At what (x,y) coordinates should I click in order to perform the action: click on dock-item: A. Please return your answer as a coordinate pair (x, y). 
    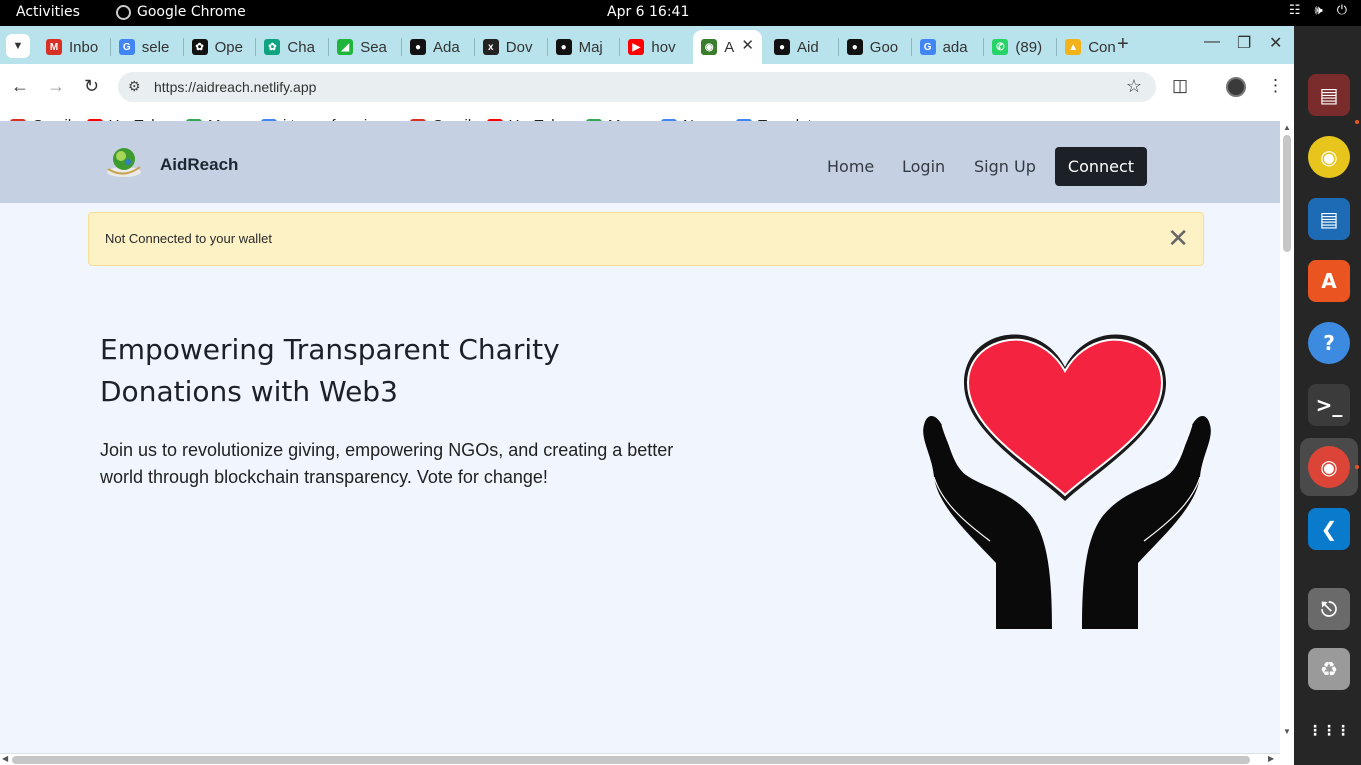
    Looking at the image, I should click on (1329, 281).